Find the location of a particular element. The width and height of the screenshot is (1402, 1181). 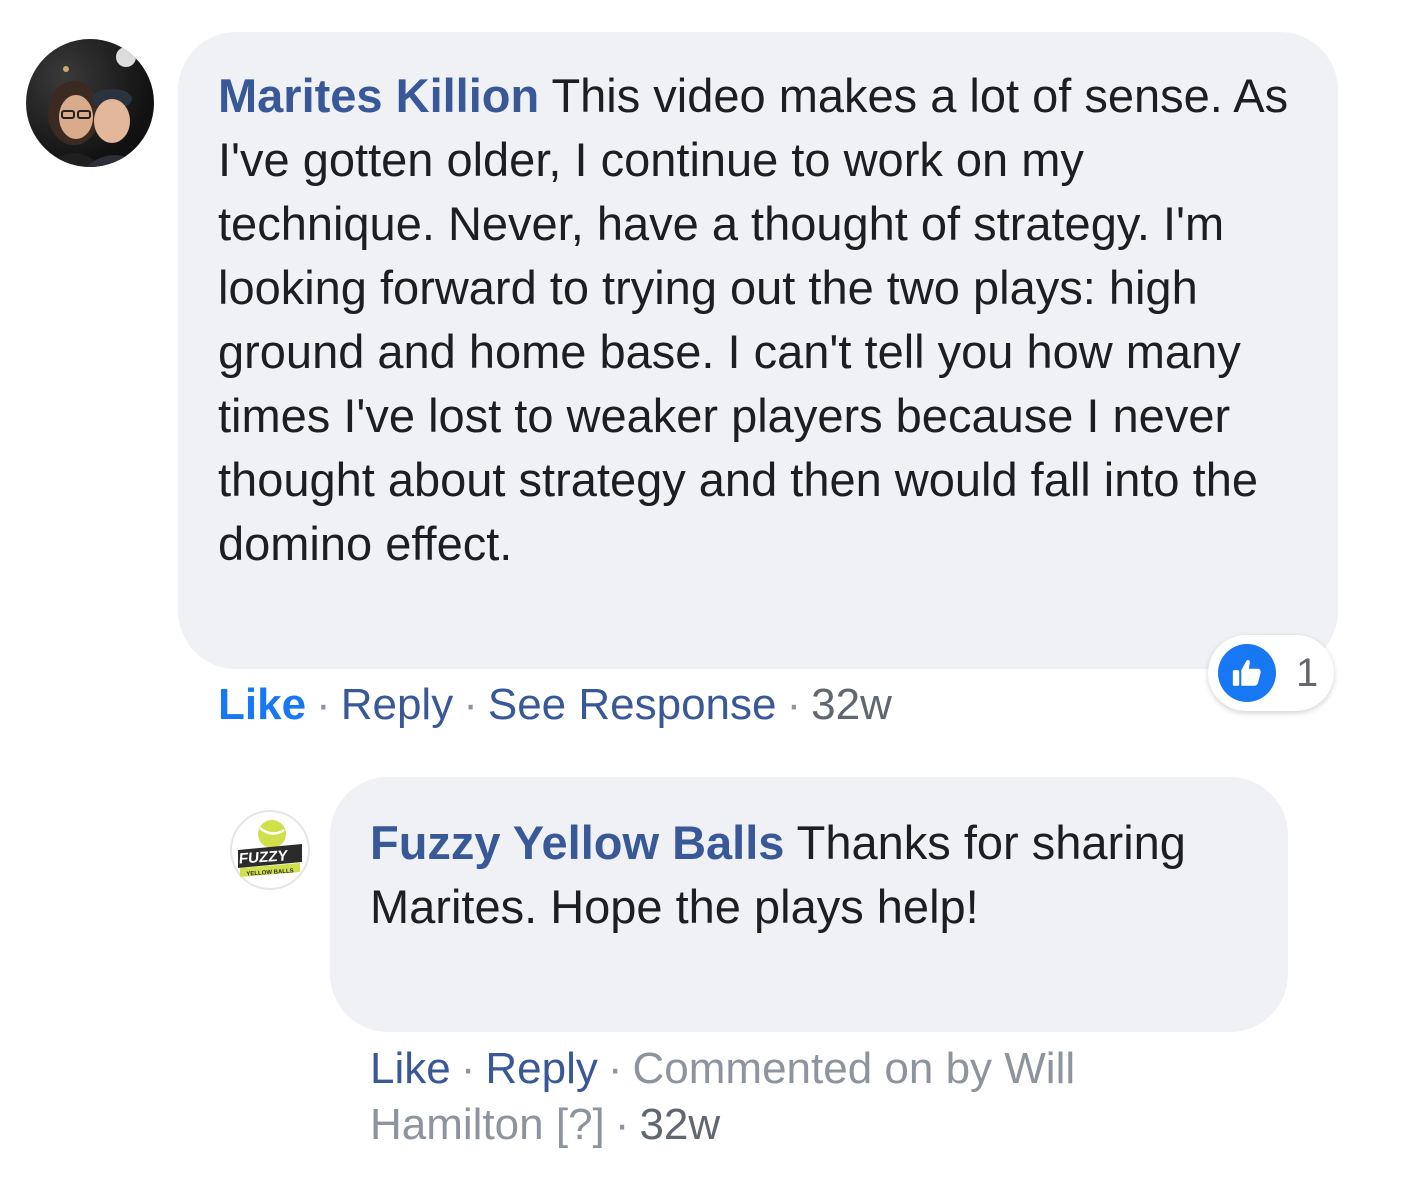

fuzzy-yellow-balls-logo-icon: FUZZY YELLOW BALLS is located at coordinates (270, 850).